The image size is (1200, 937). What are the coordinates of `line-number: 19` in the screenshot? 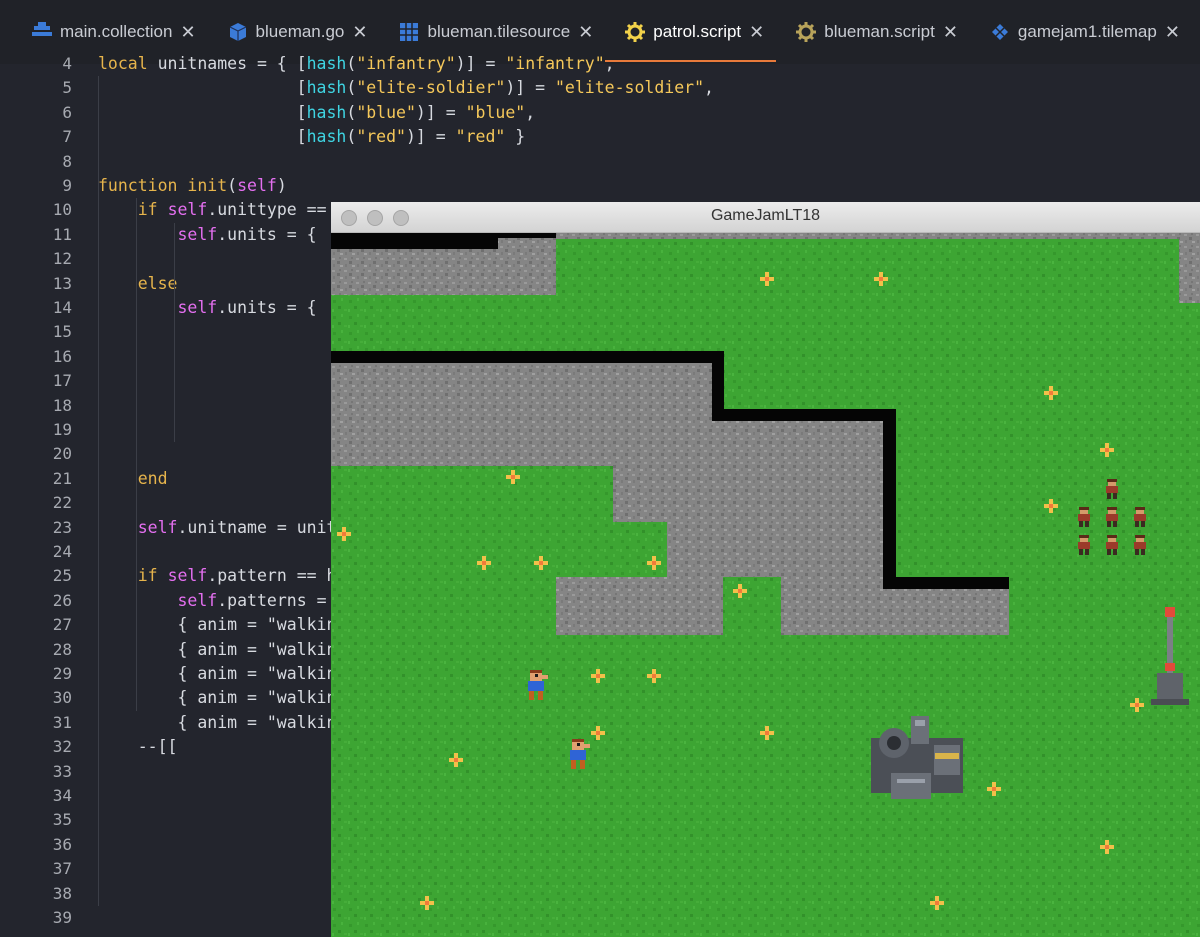 It's located at (62, 429).